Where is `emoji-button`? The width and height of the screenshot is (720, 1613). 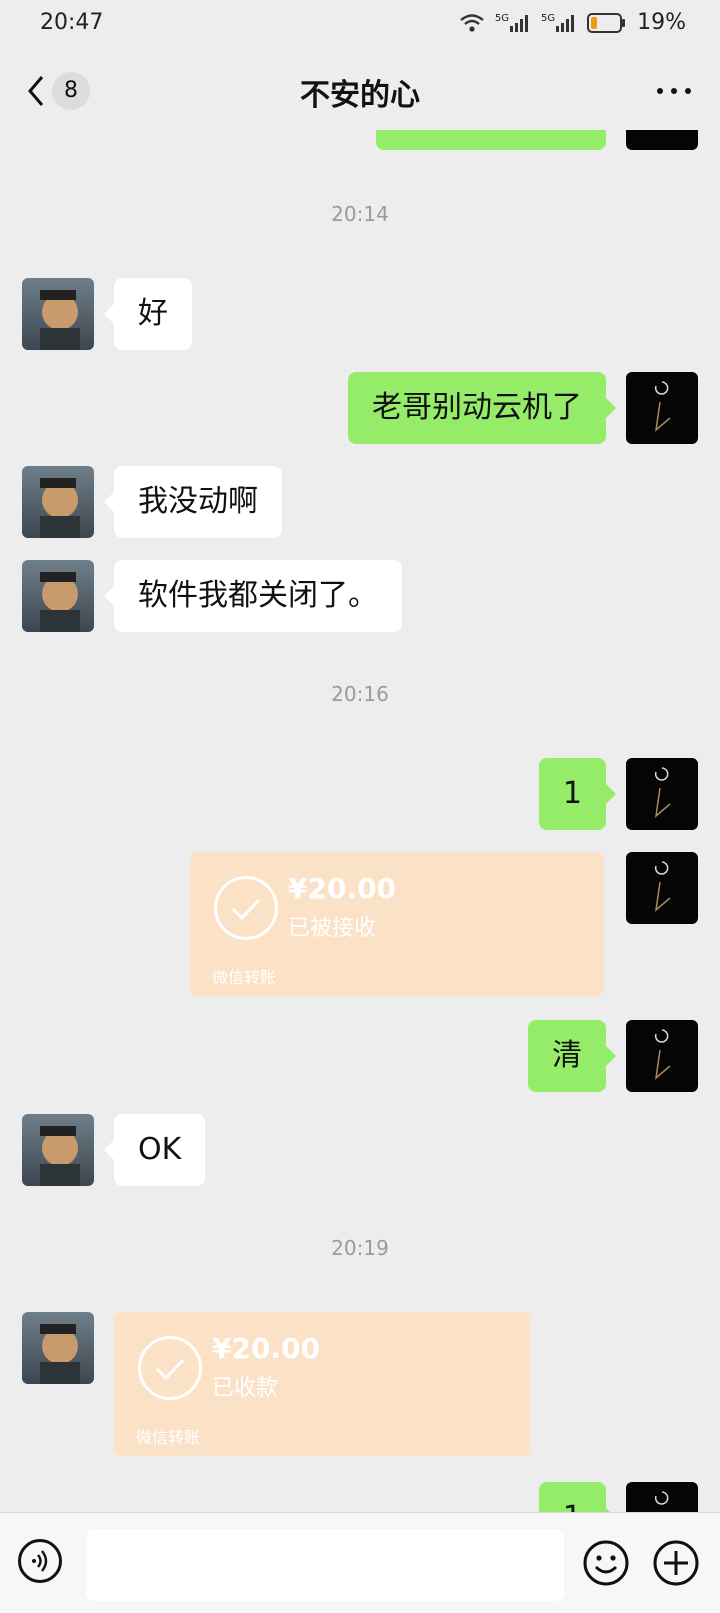
emoji-button is located at coordinates (606, 1563).